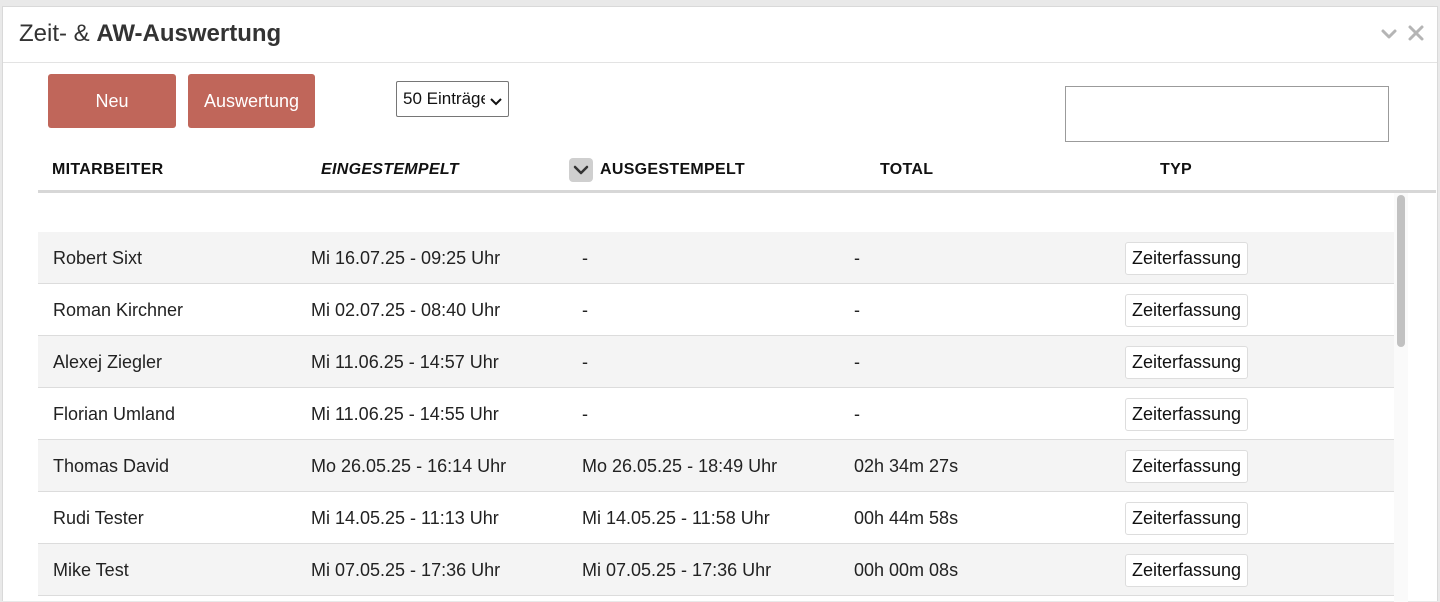  I want to click on cell-clocked-in: Mi 14.05.25 - 11:13 Uhr, so click(405, 518).